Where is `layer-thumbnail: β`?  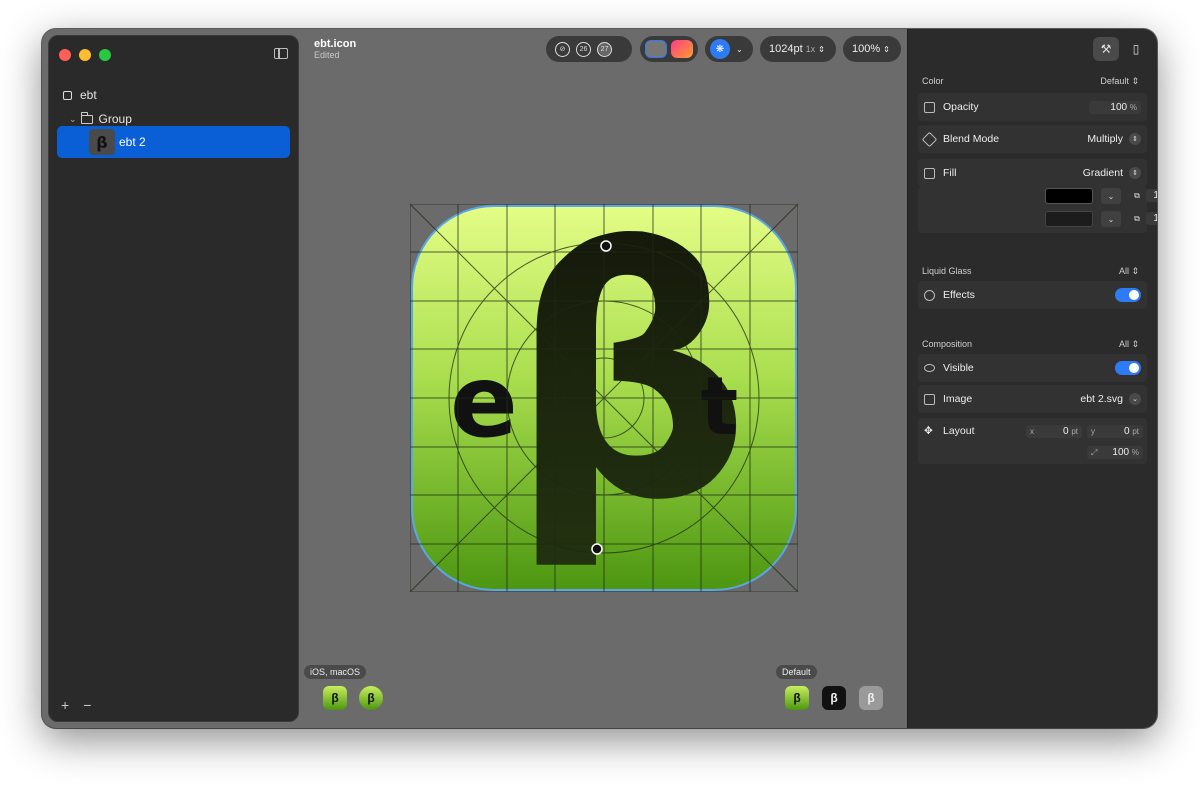 layer-thumbnail: β is located at coordinates (102, 142).